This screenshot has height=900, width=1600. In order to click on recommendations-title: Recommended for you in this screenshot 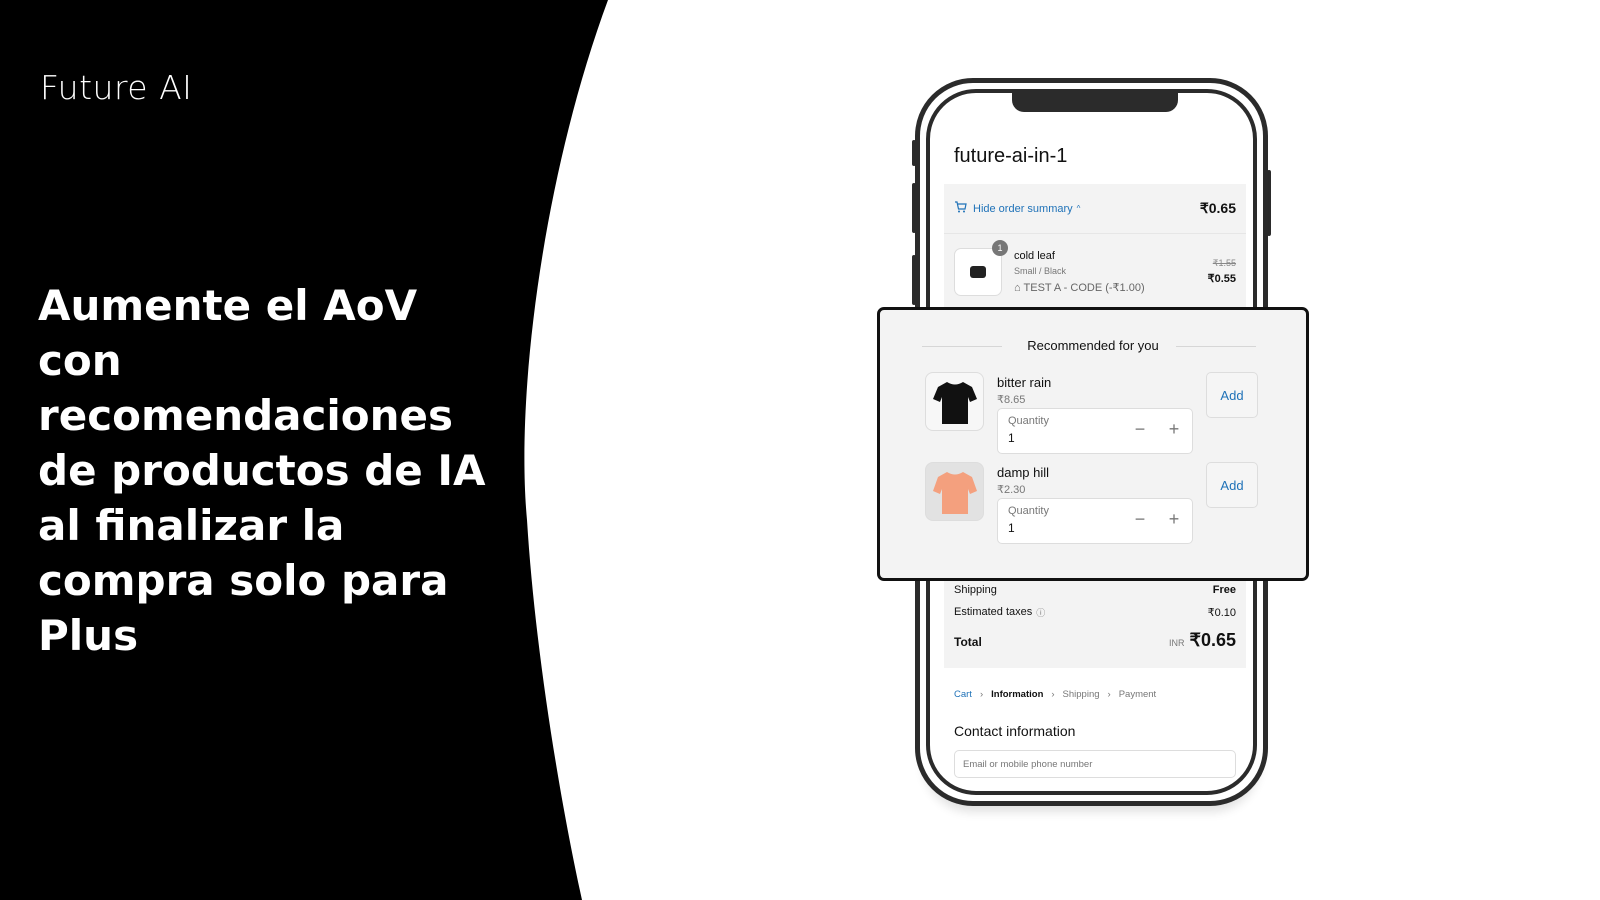, I will do `click(1093, 345)`.